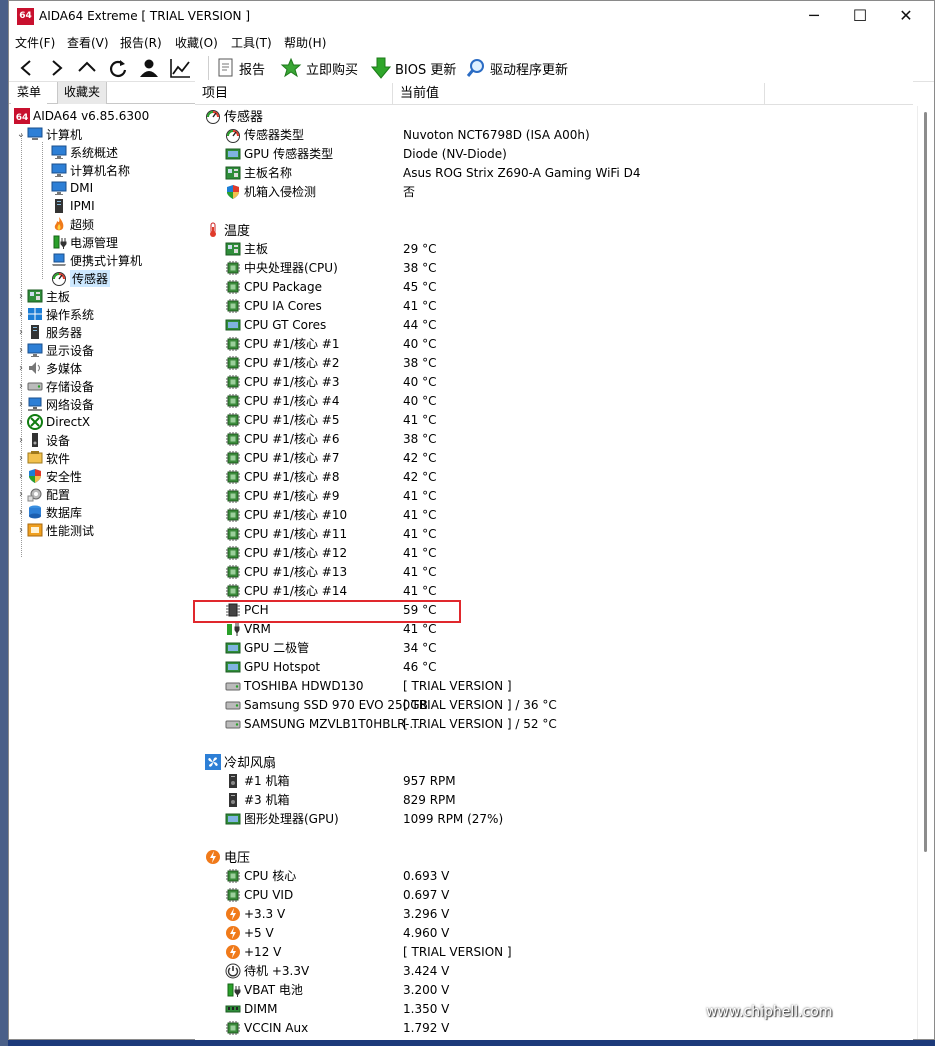  What do you see at coordinates (96, 260) in the screenshot?
I see `tree-item-computer-child: 便携式计算机` at bounding box center [96, 260].